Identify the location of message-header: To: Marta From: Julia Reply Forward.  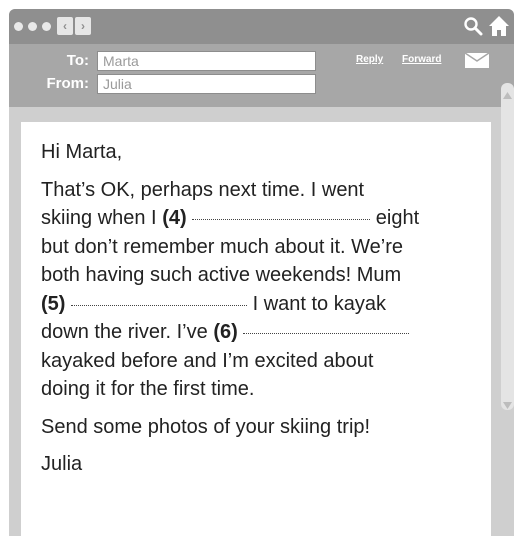
(261, 75).